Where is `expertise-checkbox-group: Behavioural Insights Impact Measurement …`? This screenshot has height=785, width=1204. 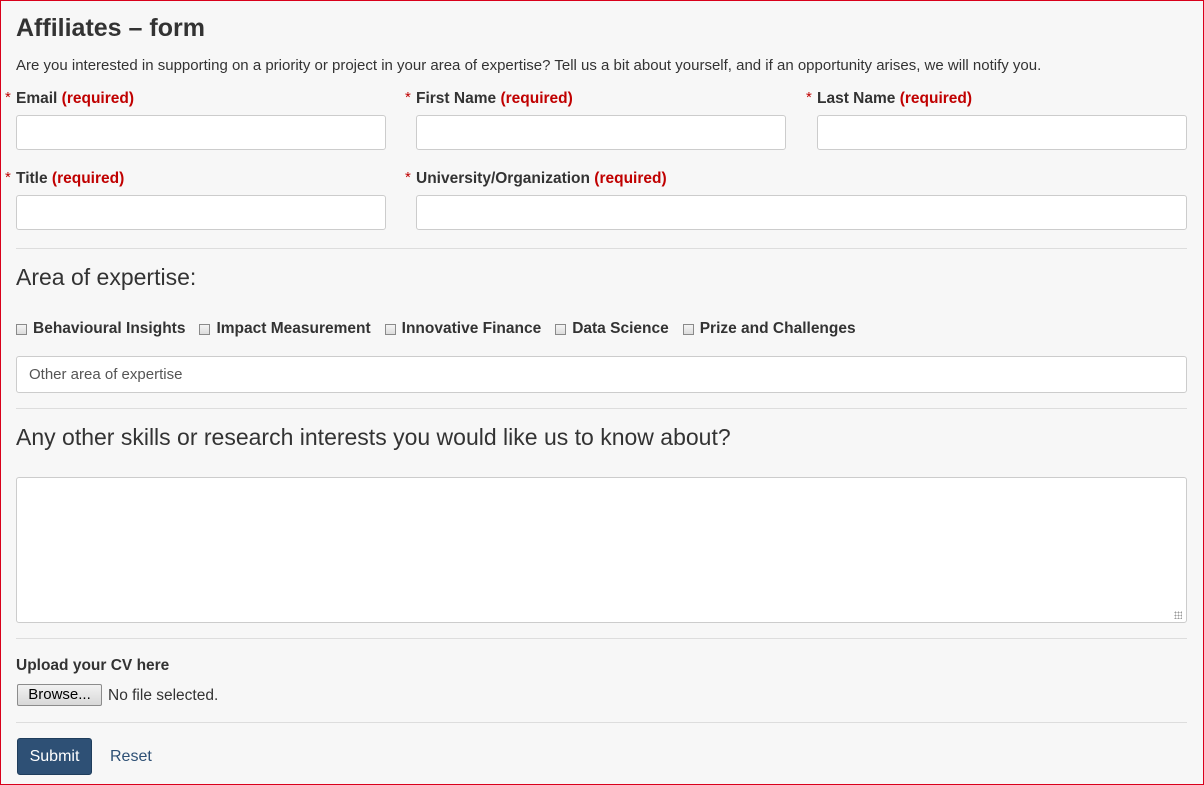
expertise-checkbox-group: Behavioural Insights Impact Measurement … is located at coordinates (443, 329).